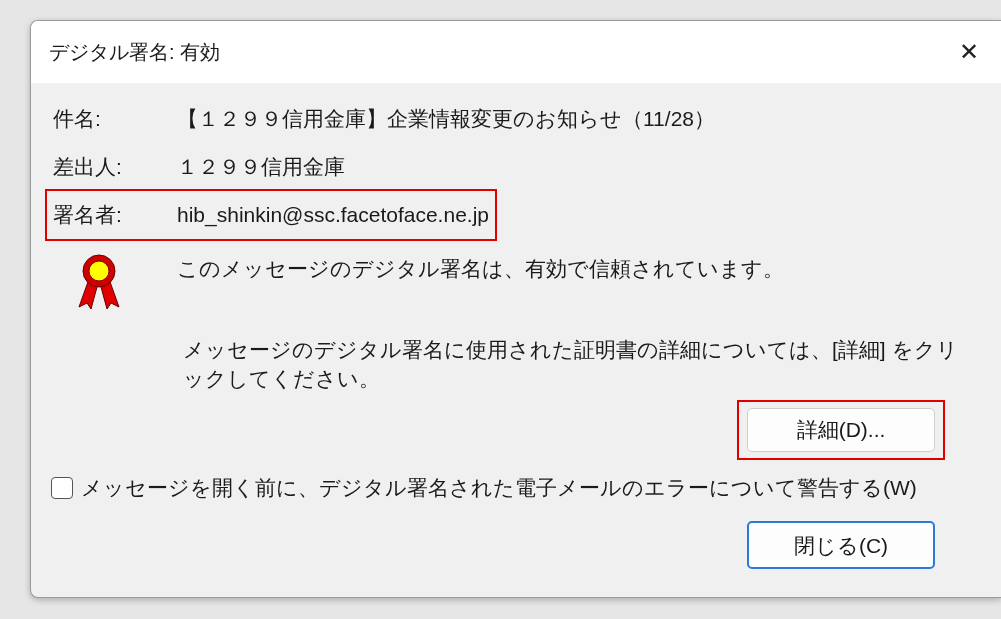 The image size is (1001, 619). Describe the element at coordinates (135, 52) in the screenshot. I see `window-title: デジタル署名: 有効` at that location.